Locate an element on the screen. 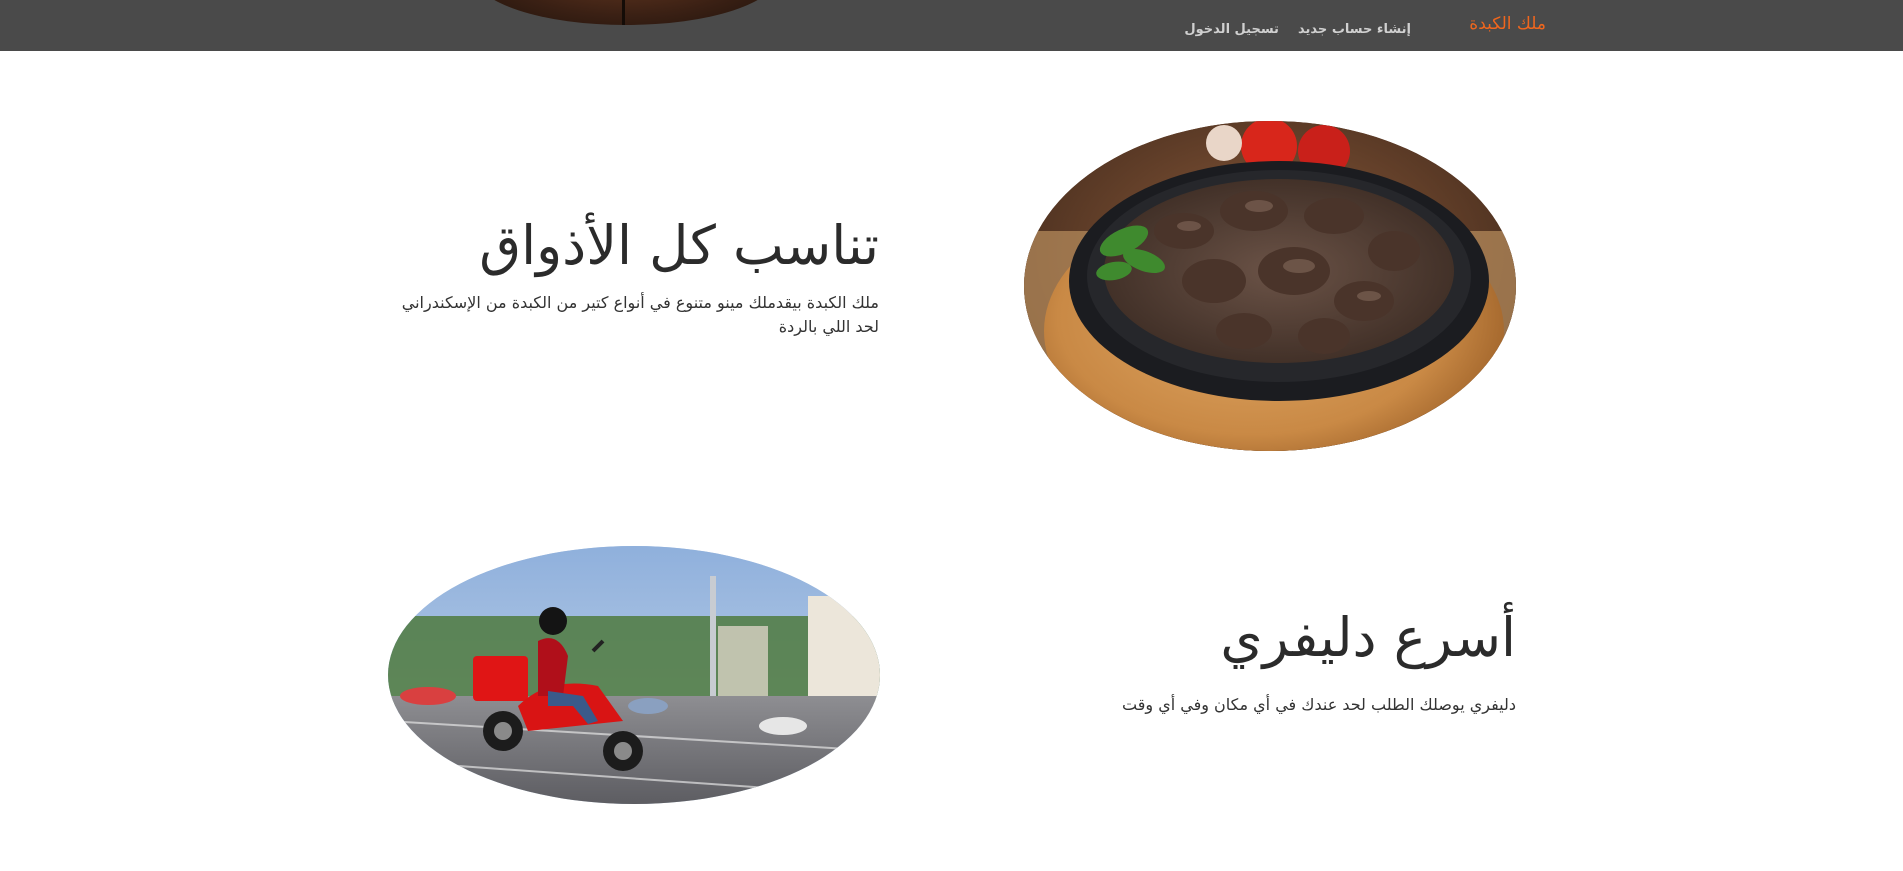 This screenshot has width=1903, height=871. header-image-partial is located at coordinates (626, 12).